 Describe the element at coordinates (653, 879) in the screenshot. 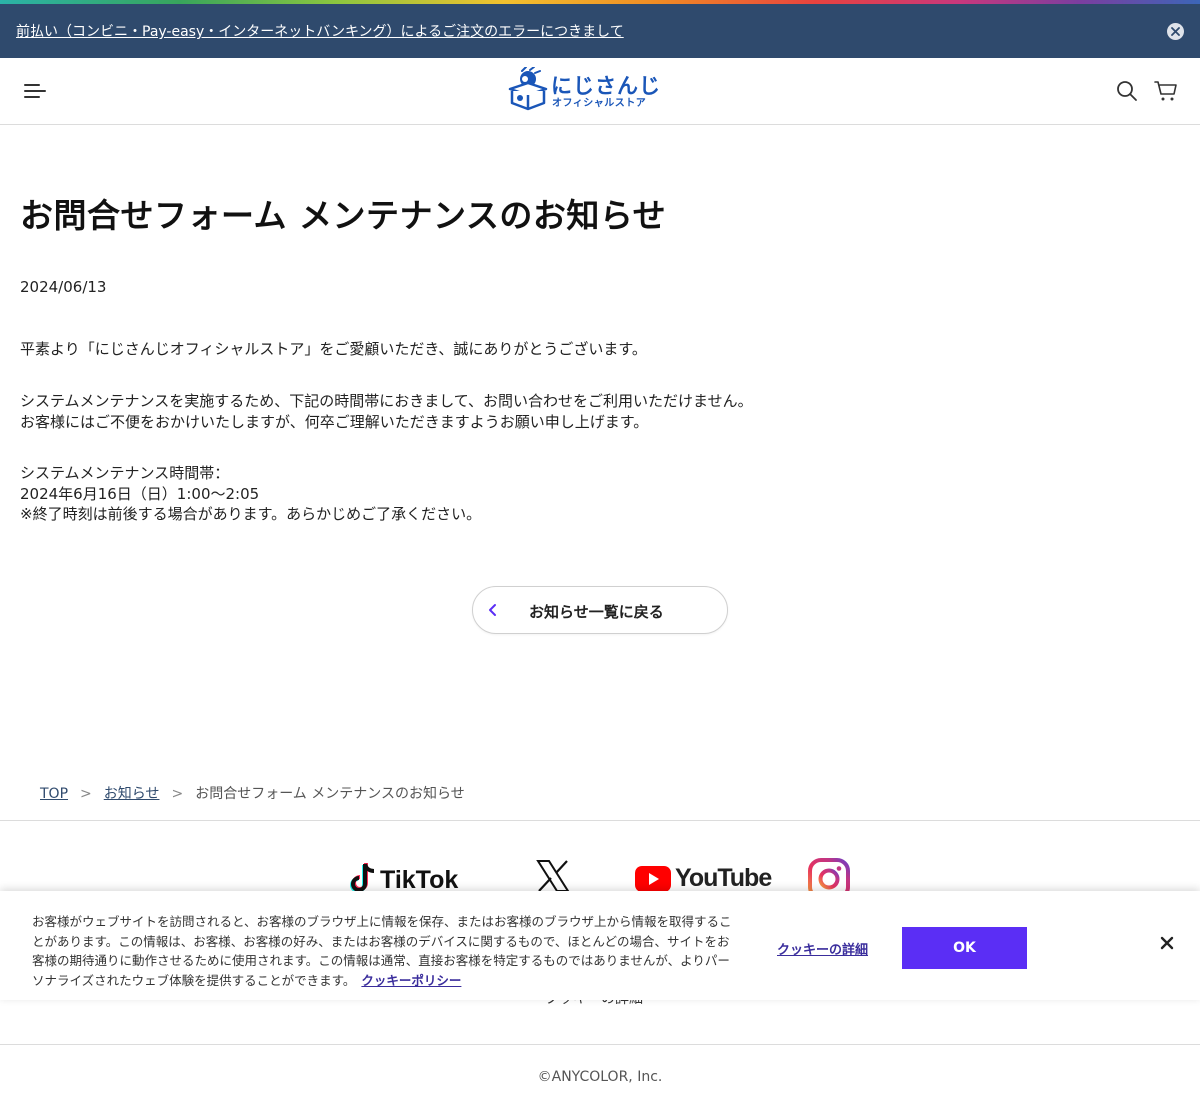

I see `youtube-icon` at that location.